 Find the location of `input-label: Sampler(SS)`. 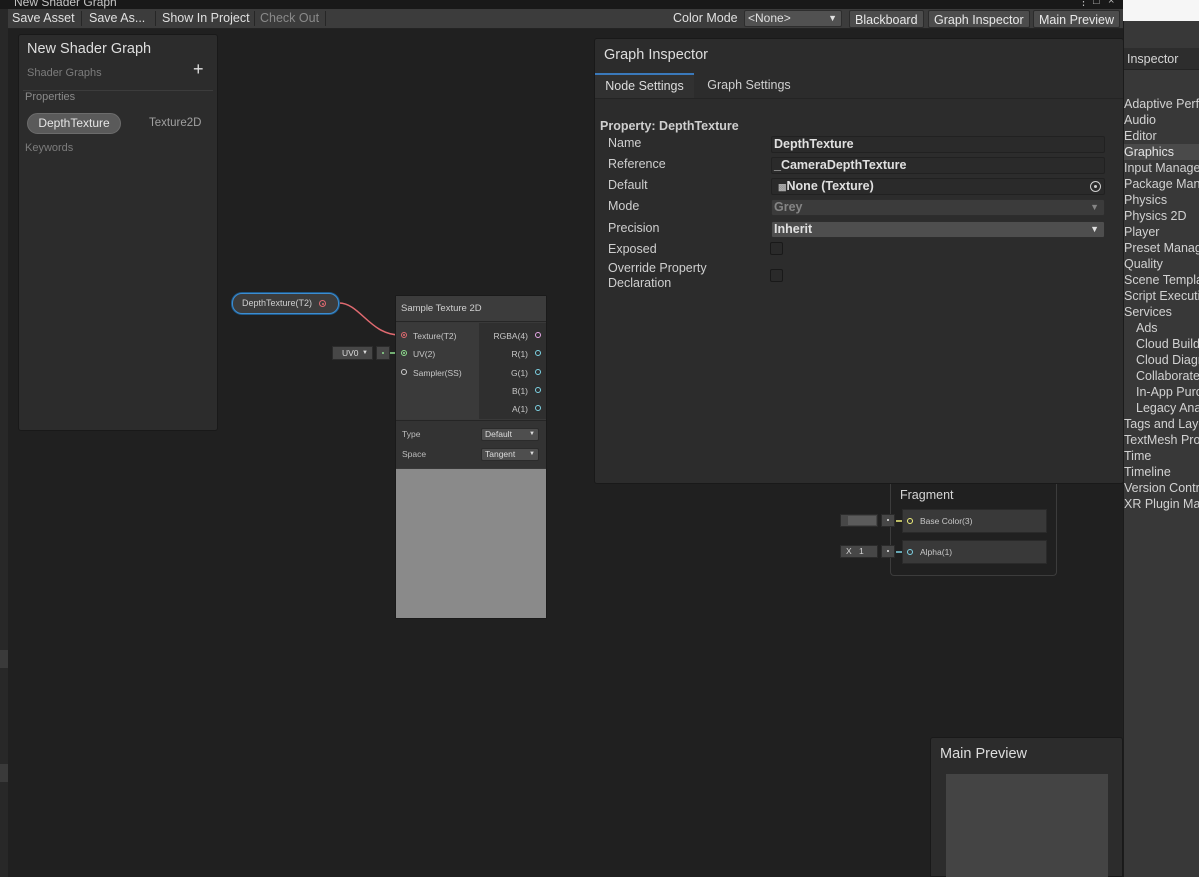

input-label: Sampler(SS) is located at coordinates (437, 373).